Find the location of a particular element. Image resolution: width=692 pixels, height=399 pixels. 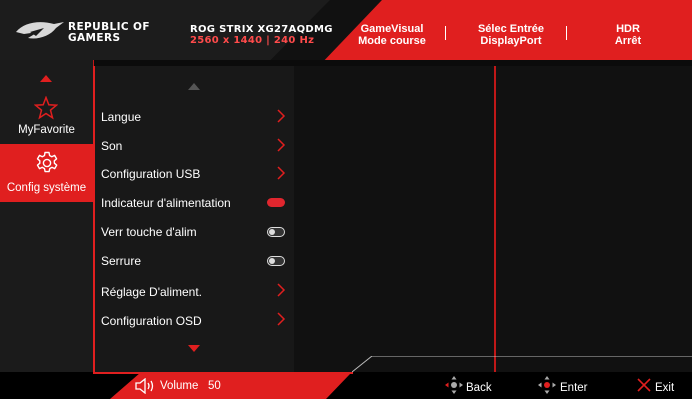

menu-item-label: Configuration USB is located at coordinates (151, 174).